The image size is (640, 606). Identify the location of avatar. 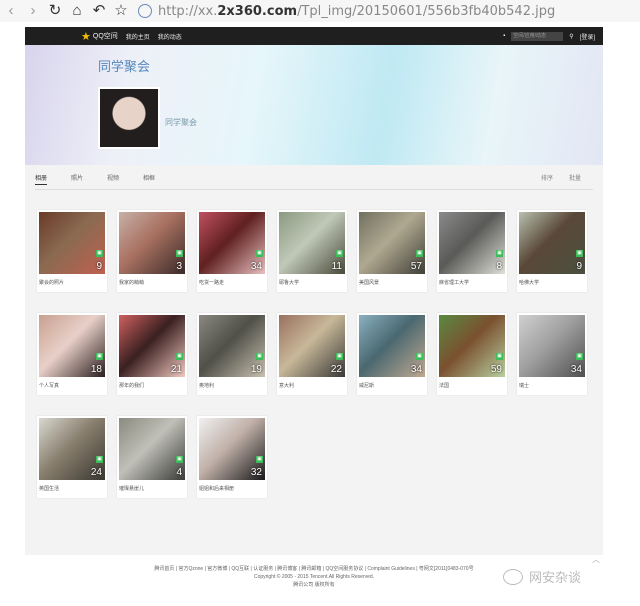
(129, 118).